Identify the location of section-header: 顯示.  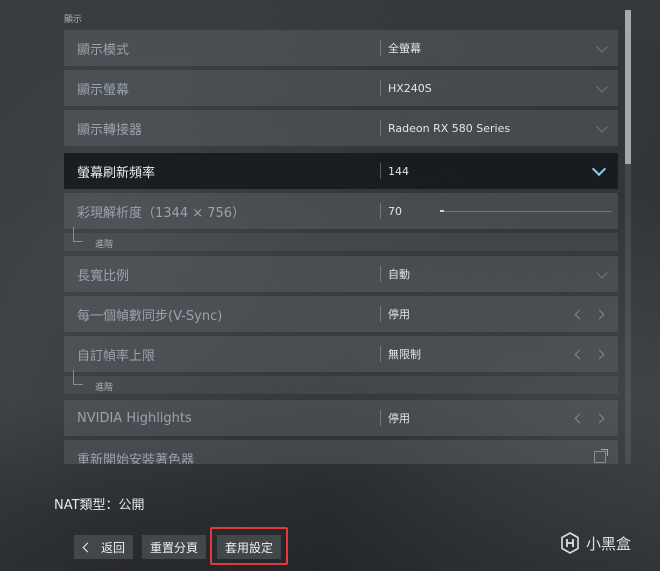
(73, 20).